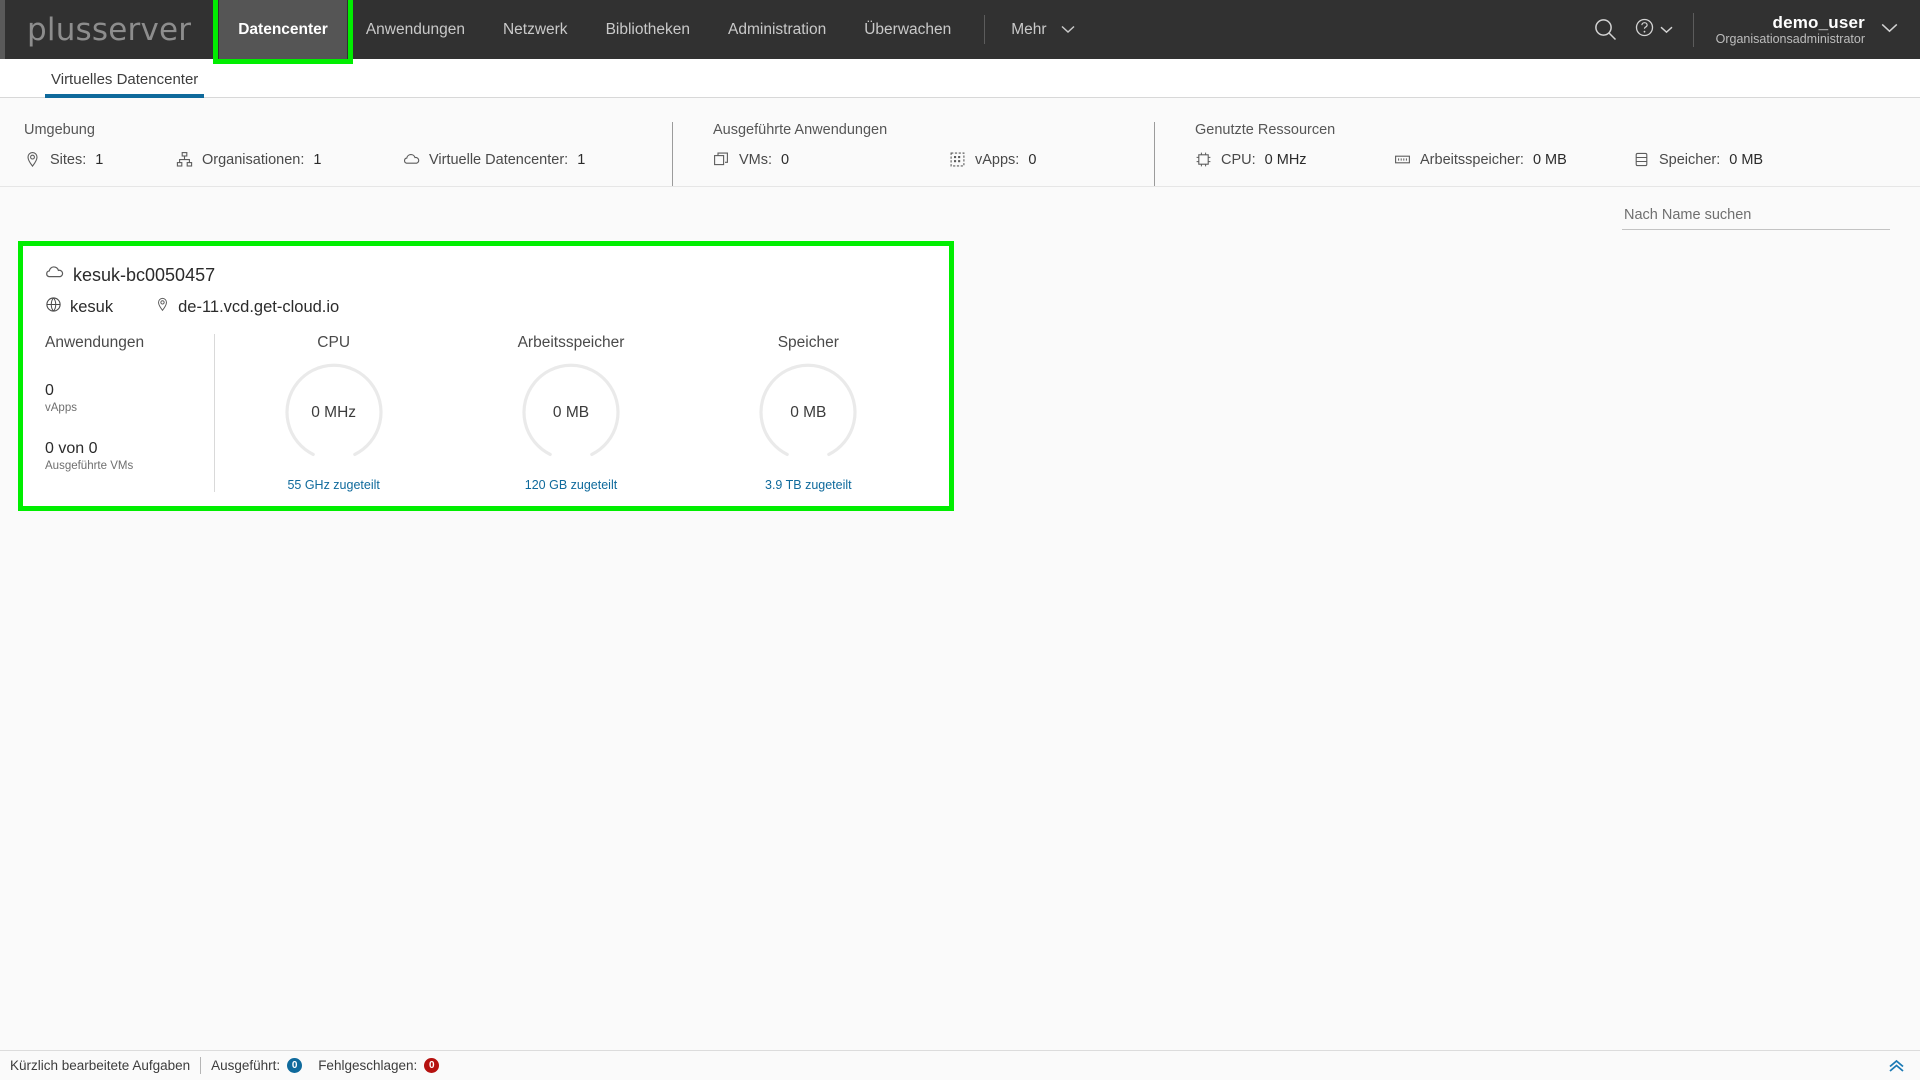  Describe the element at coordinates (89, 466) in the screenshot. I see `running-vms-label: Ausgeführte VMs` at that location.